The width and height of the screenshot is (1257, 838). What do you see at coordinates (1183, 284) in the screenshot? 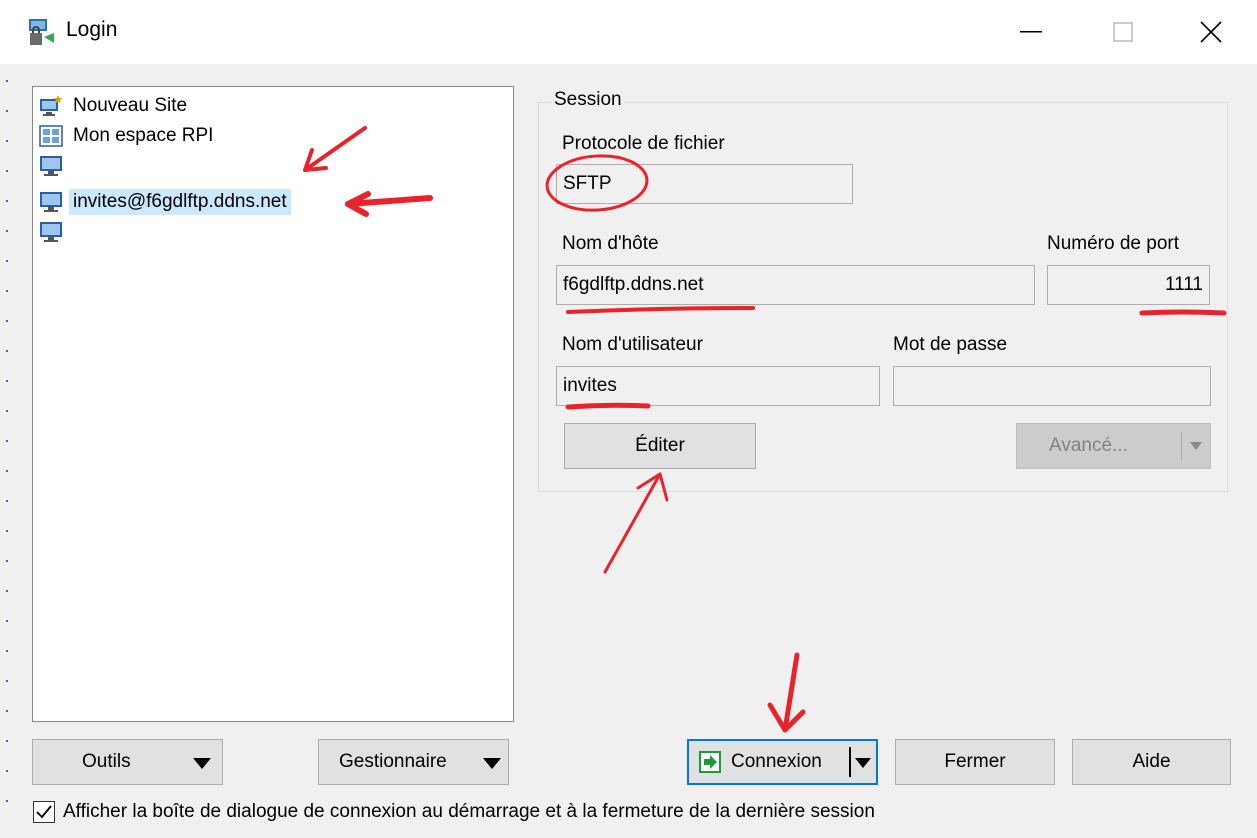
I see `port-value: 1111` at bounding box center [1183, 284].